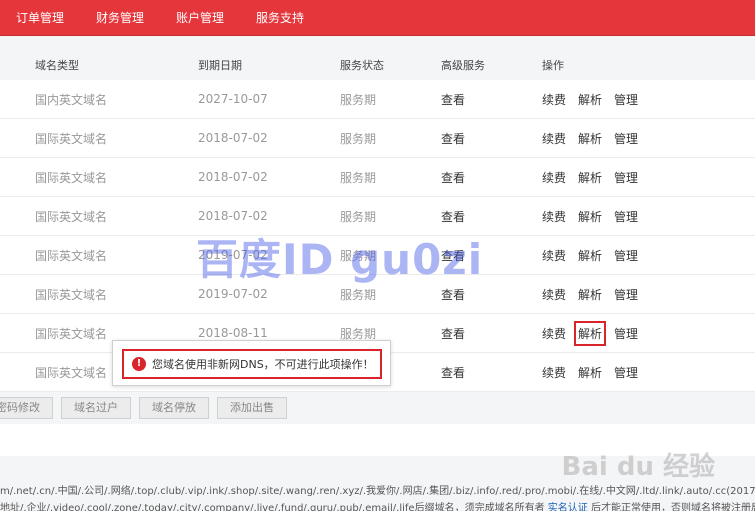 This screenshot has height=513, width=755. Describe the element at coordinates (233, 333) in the screenshot. I see `expiry-date: 2018-08-11` at that location.